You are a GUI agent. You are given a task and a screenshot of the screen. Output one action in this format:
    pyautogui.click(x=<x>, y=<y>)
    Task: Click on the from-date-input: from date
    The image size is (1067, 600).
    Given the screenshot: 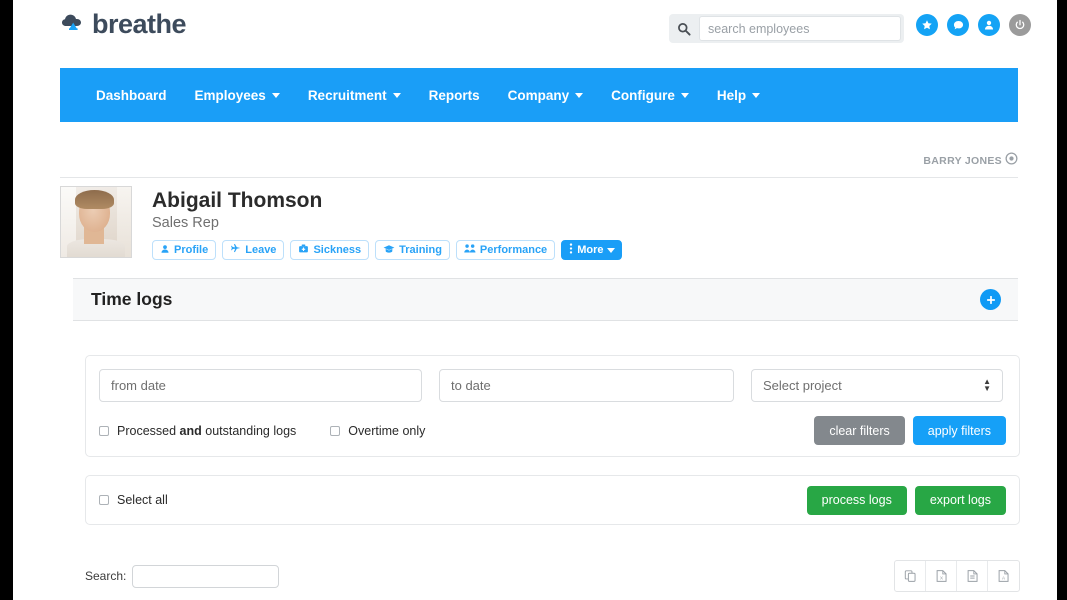 What is the action you would take?
    pyautogui.click(x=260, y=385)
    